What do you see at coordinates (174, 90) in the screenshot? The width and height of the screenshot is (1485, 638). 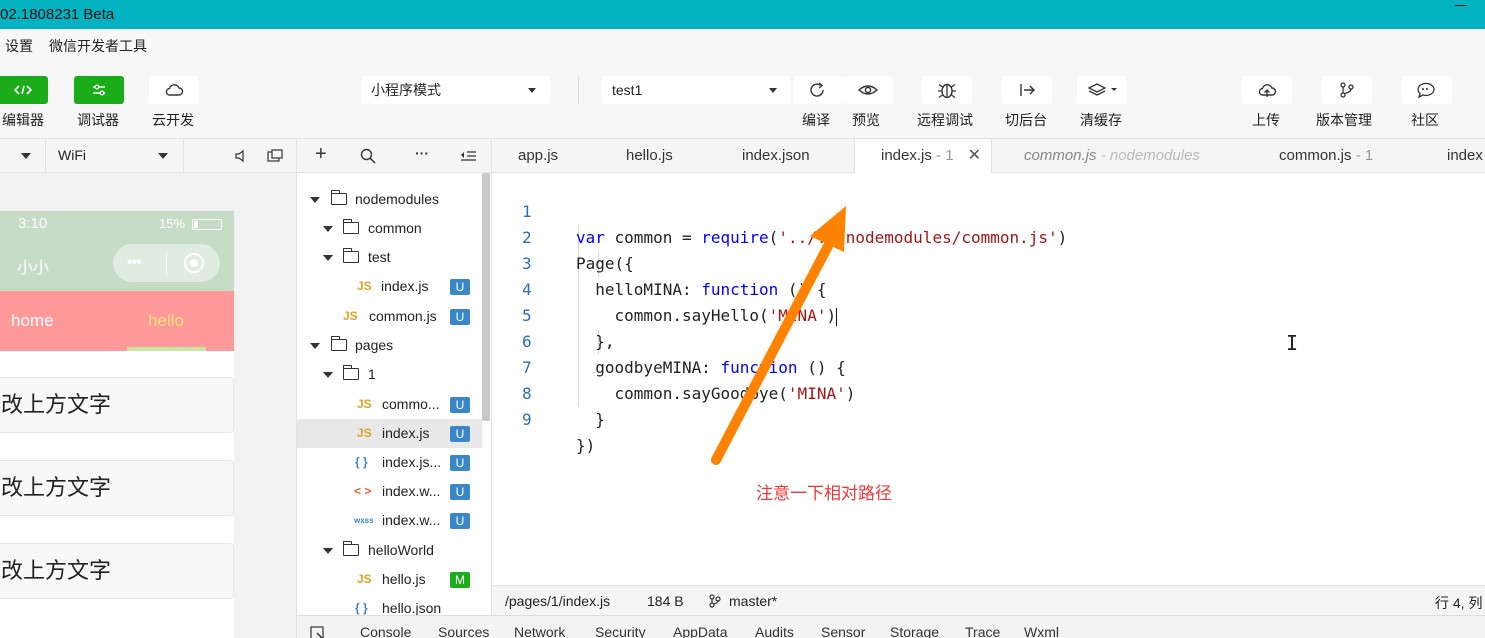 I see `cloud-dev-button` at bounding box center [174, 90].